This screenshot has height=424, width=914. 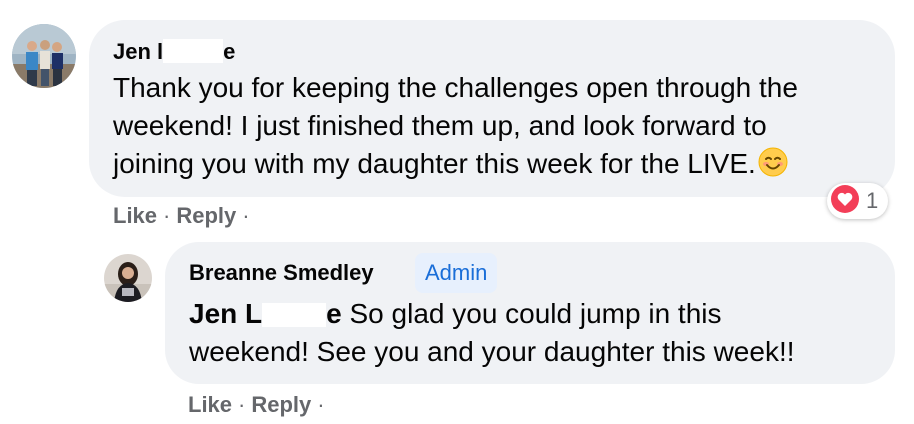 What do you see at coordinates (128, 278) in the screenshot?
I see `reply-author-avatar` at bounding box center [128, 278].